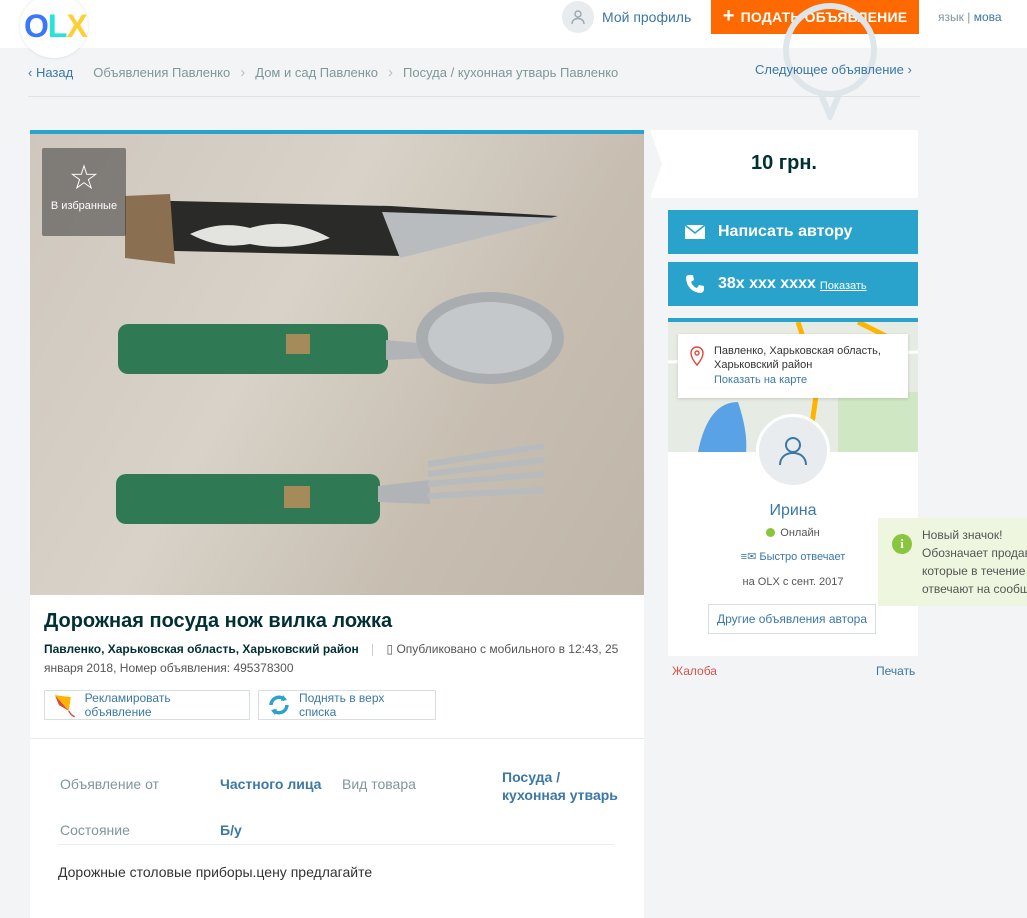  What do you see at coordinates (84, 206) in the screenshot?
I see `favorites-label: В избранные` at bounding box center [84, 206].